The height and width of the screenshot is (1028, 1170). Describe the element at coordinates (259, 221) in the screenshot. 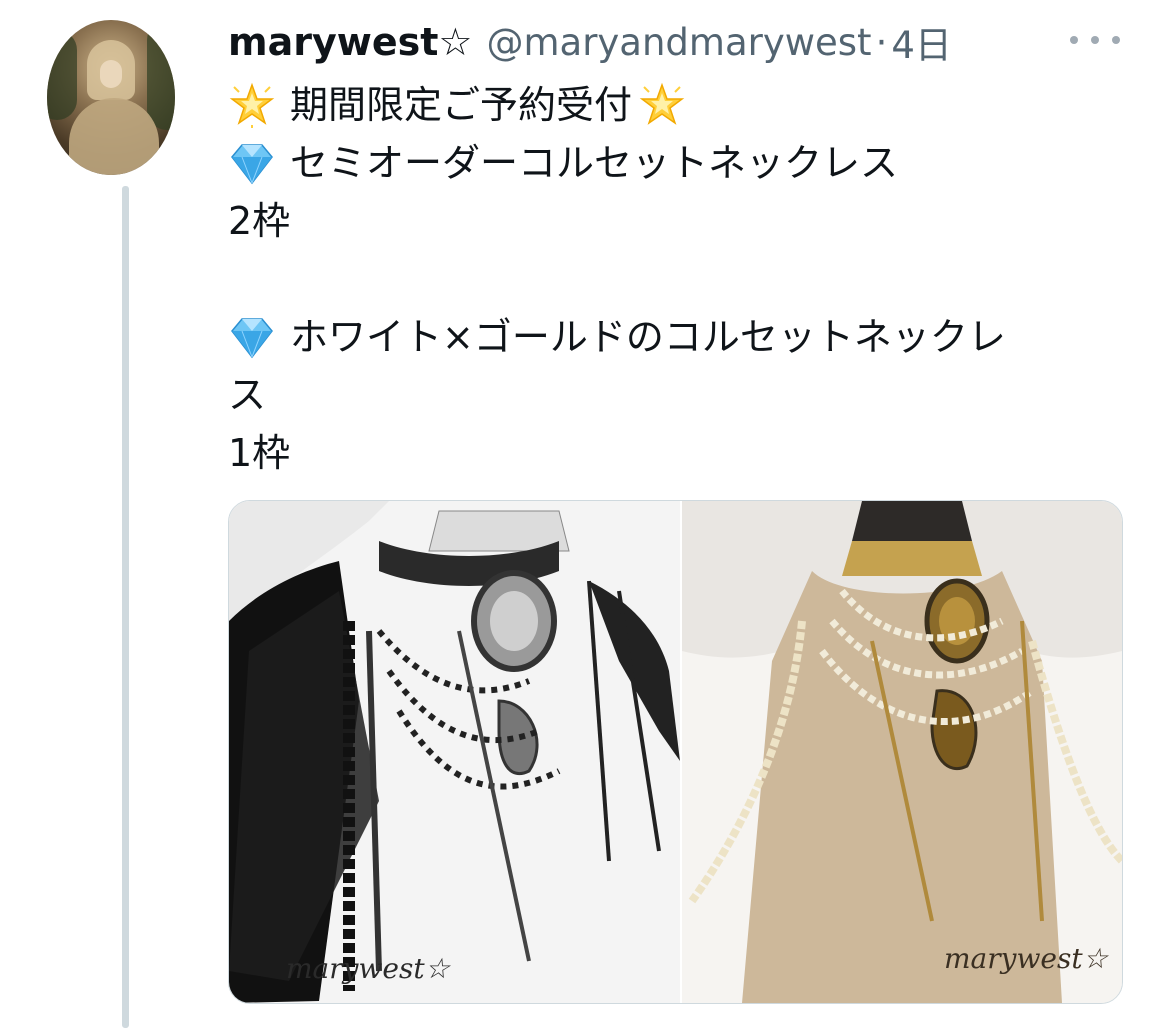

I see `tweet-line-text: 2枠` at that location.